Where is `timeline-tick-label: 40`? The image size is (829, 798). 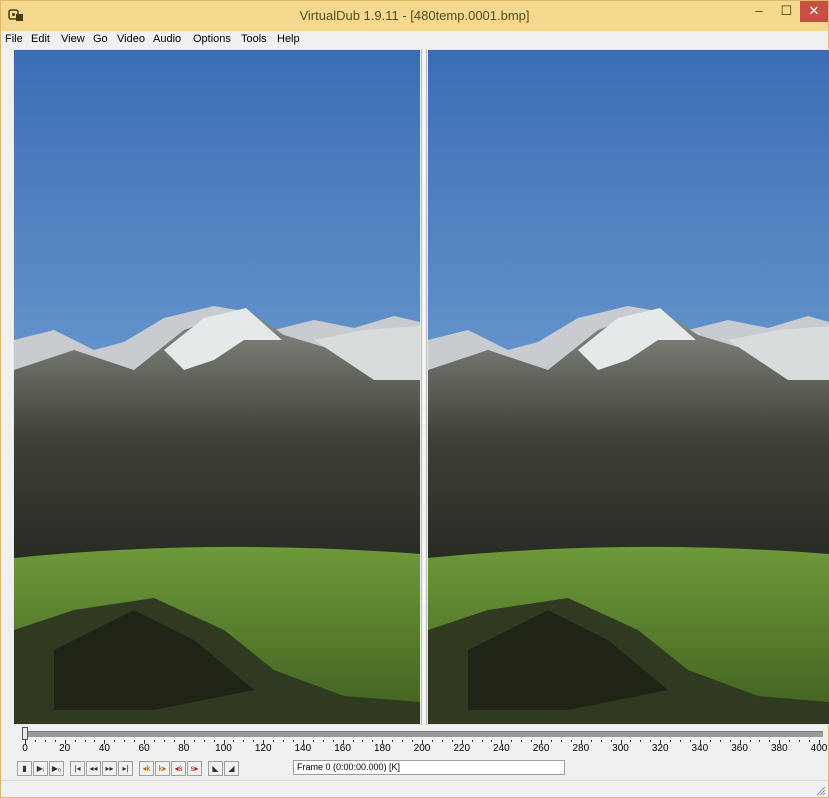
timeline-tick-label: 40 is located at coordinates (104, 748).